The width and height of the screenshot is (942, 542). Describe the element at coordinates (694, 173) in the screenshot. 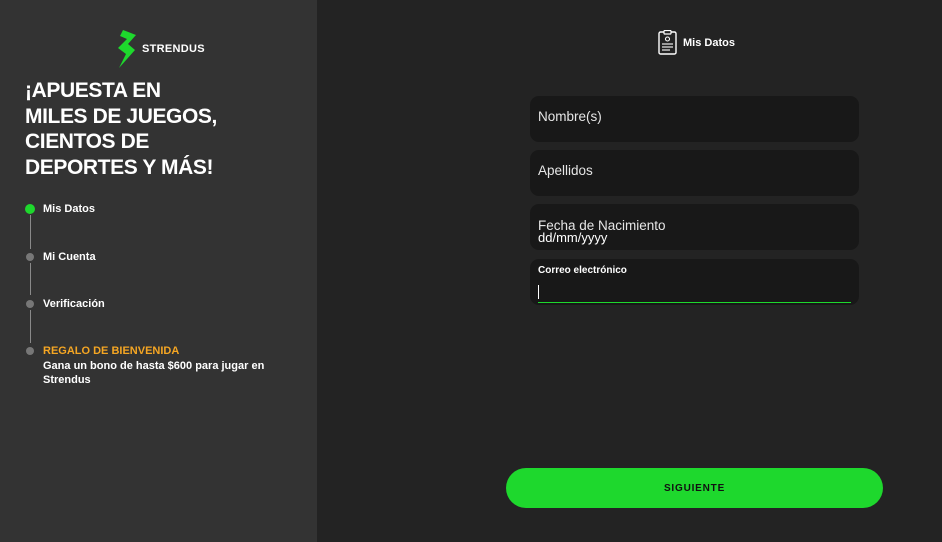

I see `last-name-field: Apellidos` at that location.